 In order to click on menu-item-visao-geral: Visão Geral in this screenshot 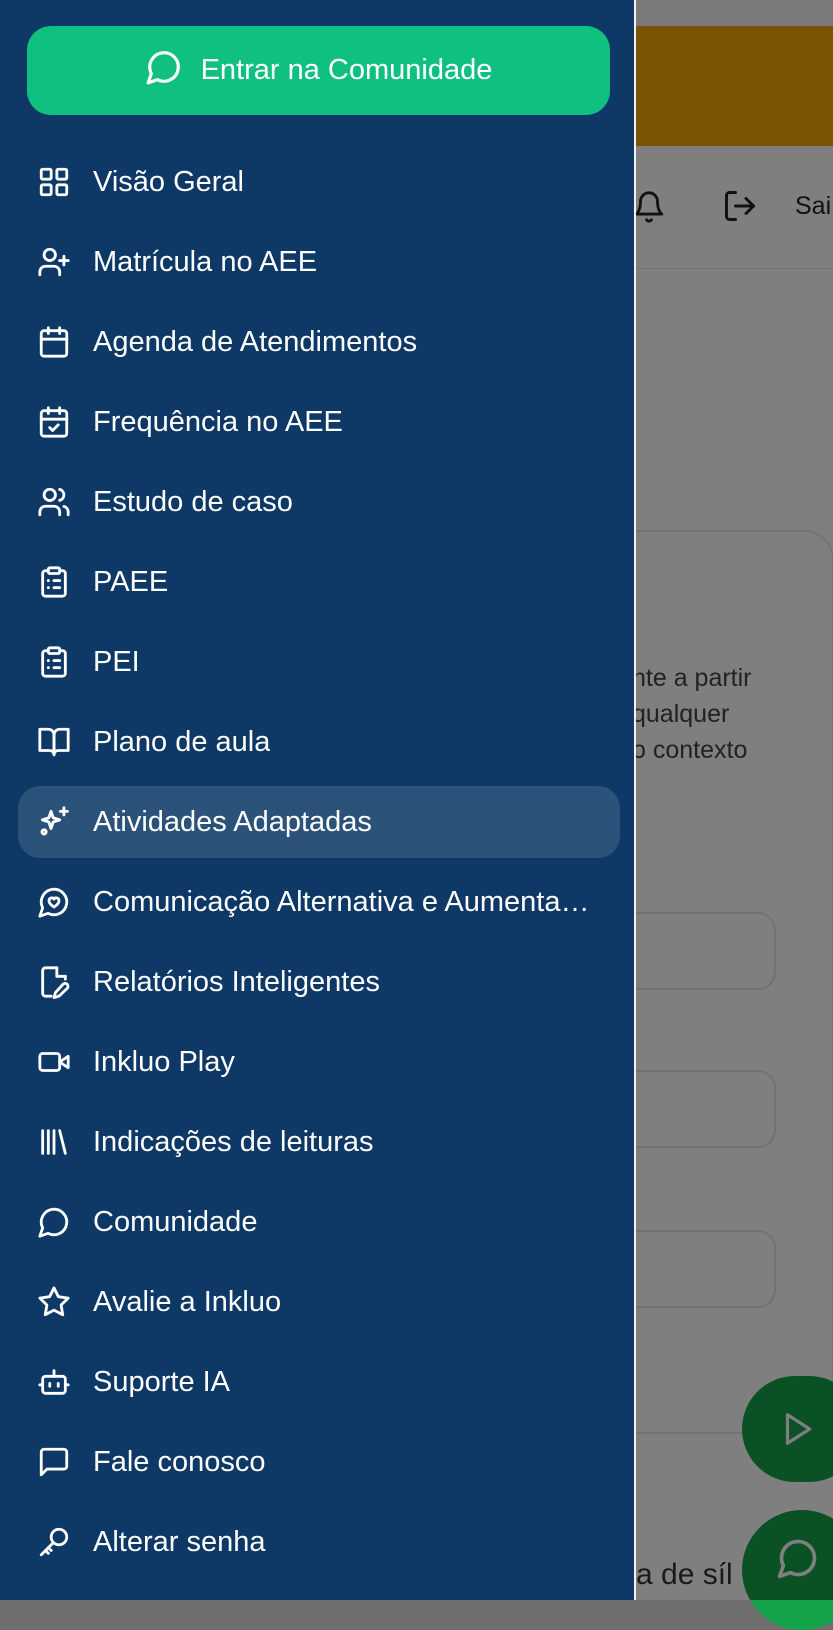, I will do `click(319, 182)`.